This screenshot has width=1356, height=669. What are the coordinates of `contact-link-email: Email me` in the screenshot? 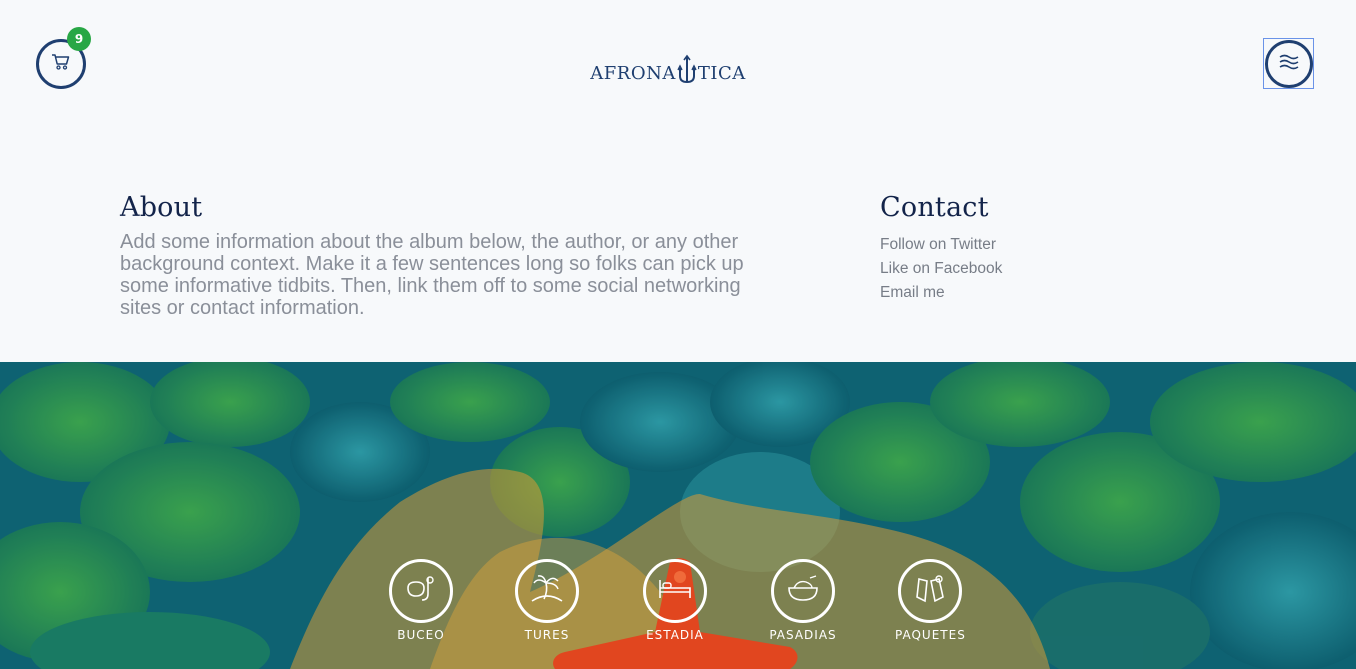 It's located at (1010, 293).